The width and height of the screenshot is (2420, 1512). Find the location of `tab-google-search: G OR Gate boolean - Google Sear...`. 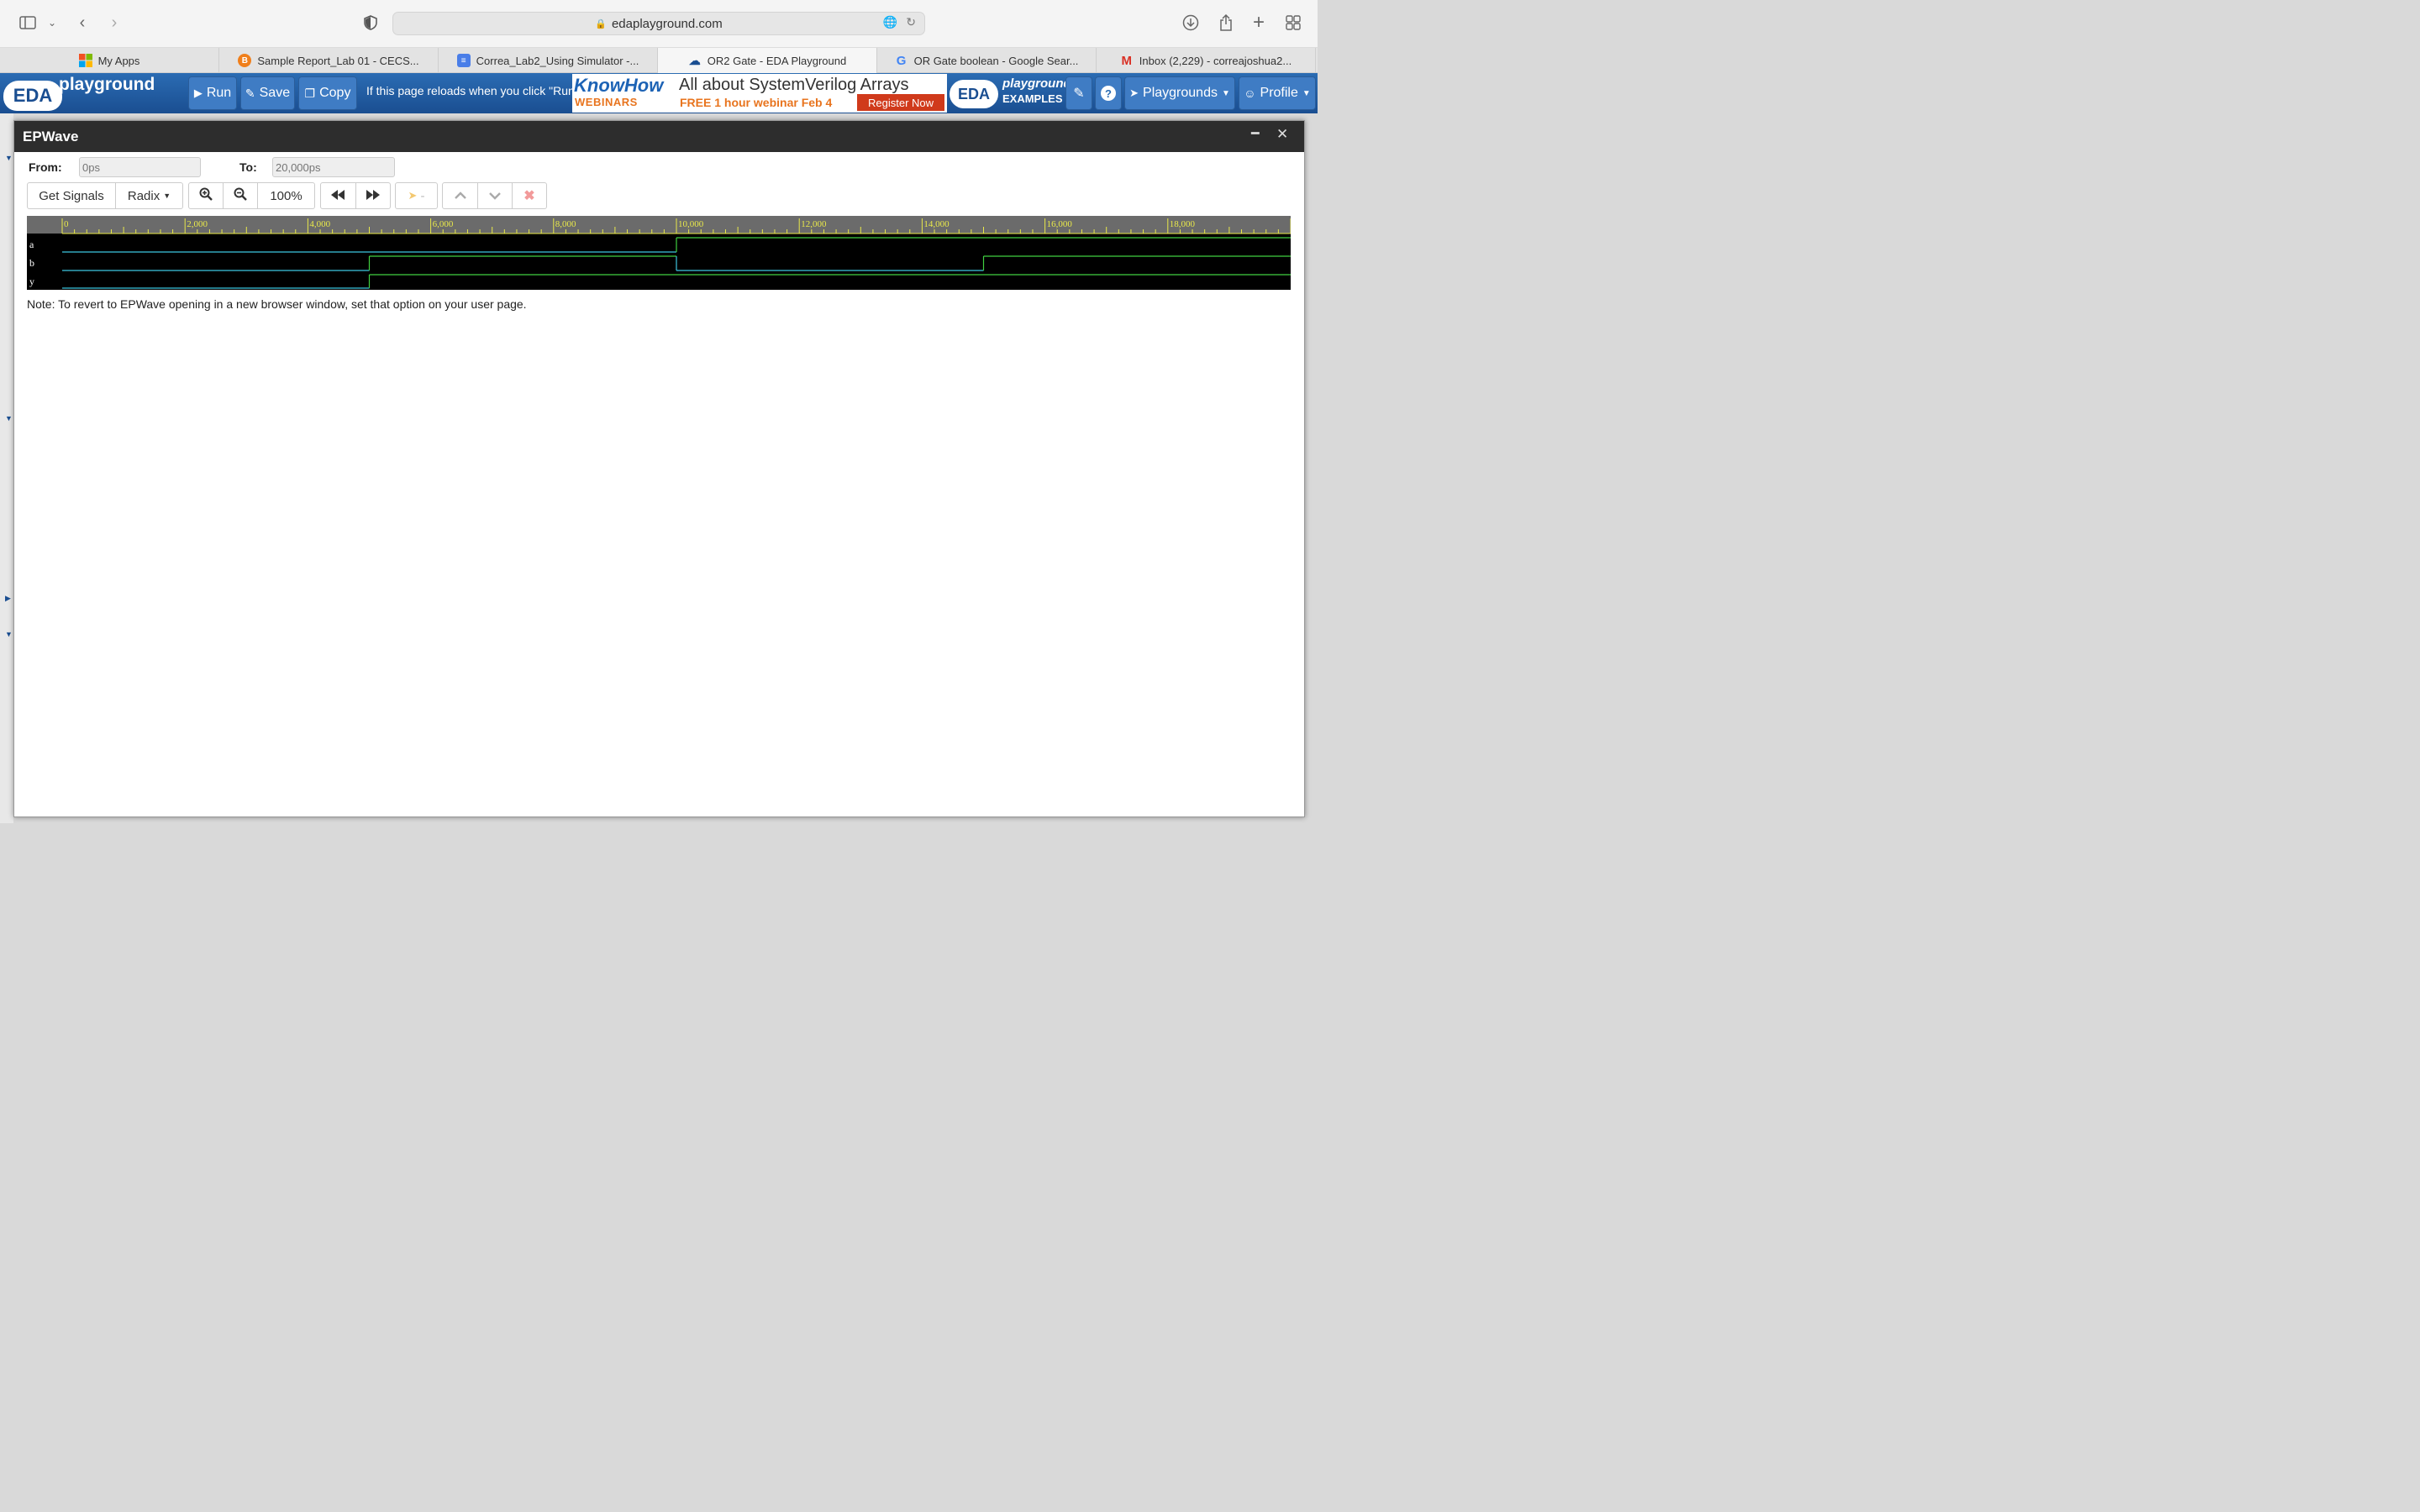

tab-google-search: G OR Gate boolean - Google Sear... is located at coordinates (987, 60).